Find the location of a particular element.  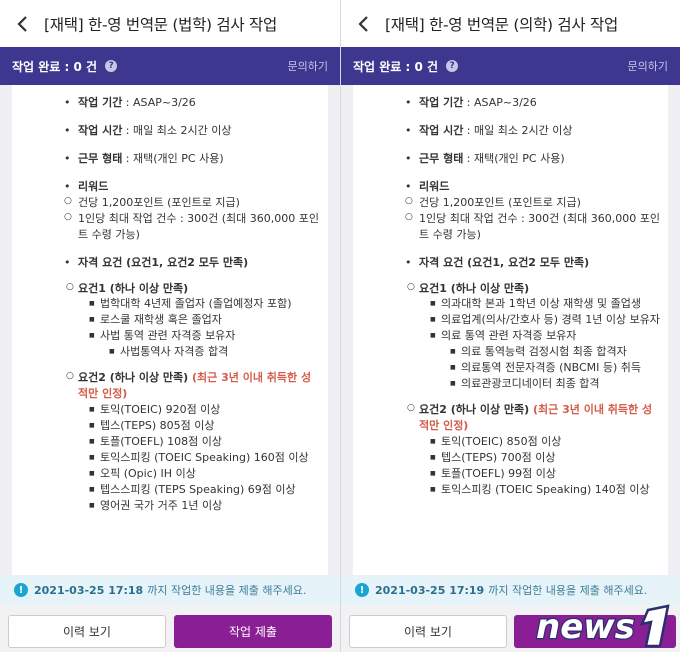

list-item: 영어권 국가 거주 1년 이상 is located at coordinates (204, 506).